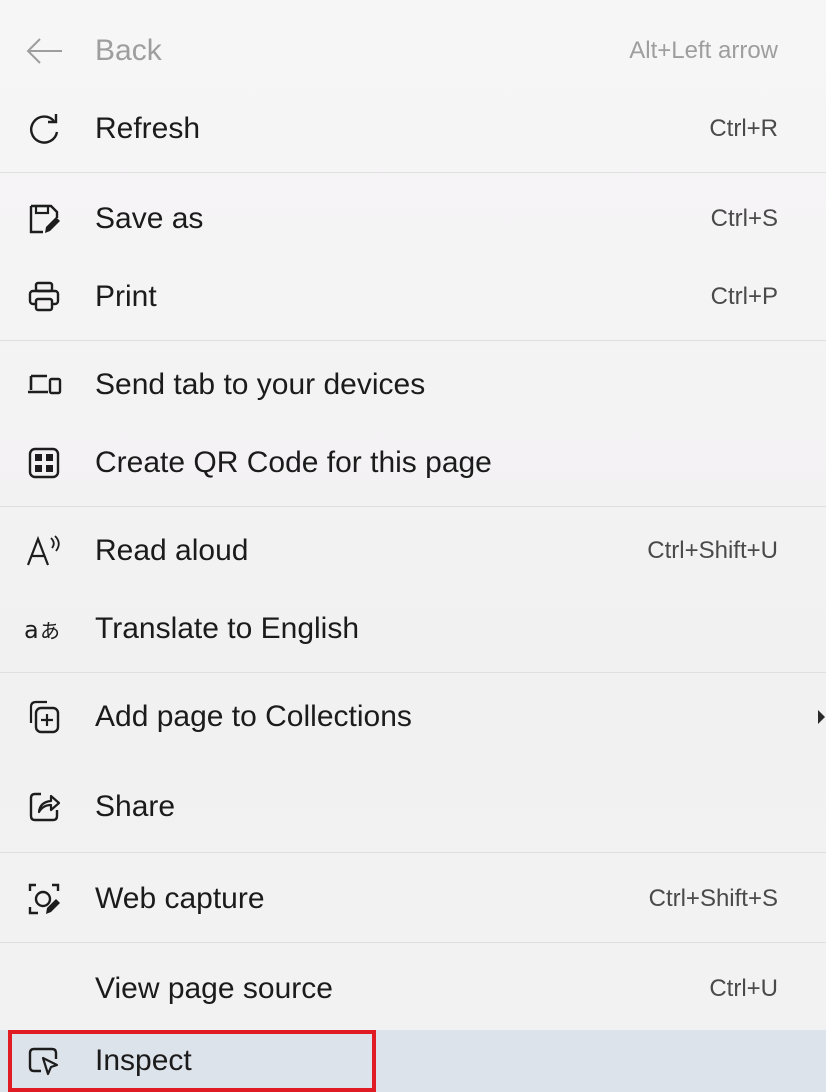 This screenshot has width=826, height=1092. What do you see at coordinates (743, 988) in the screenshot?
I see `menu-item-shortcut: Ctrl+U` at bounding box center [743, 988].